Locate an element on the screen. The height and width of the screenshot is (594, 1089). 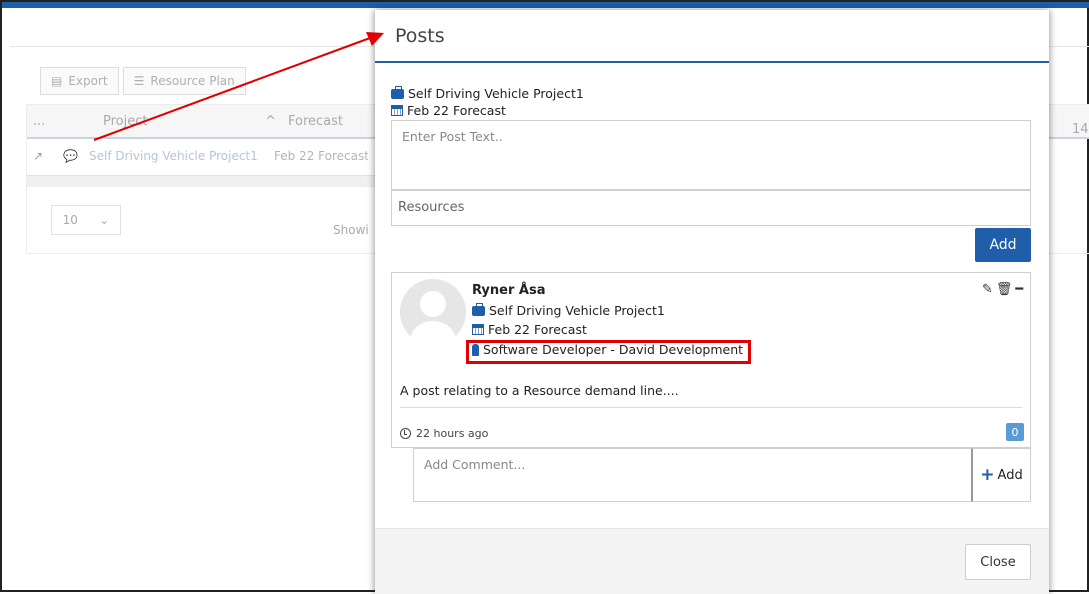
context-project: Self Driving Vehicle Project1 is located at coordinates (487, 93).